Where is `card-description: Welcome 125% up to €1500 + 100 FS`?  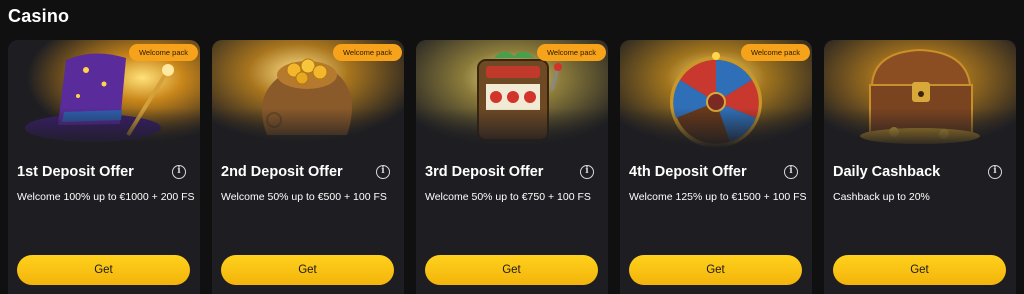 card-description: Welcome 125% up to €1500 + 100 FS is located at coordinates (718, 197).